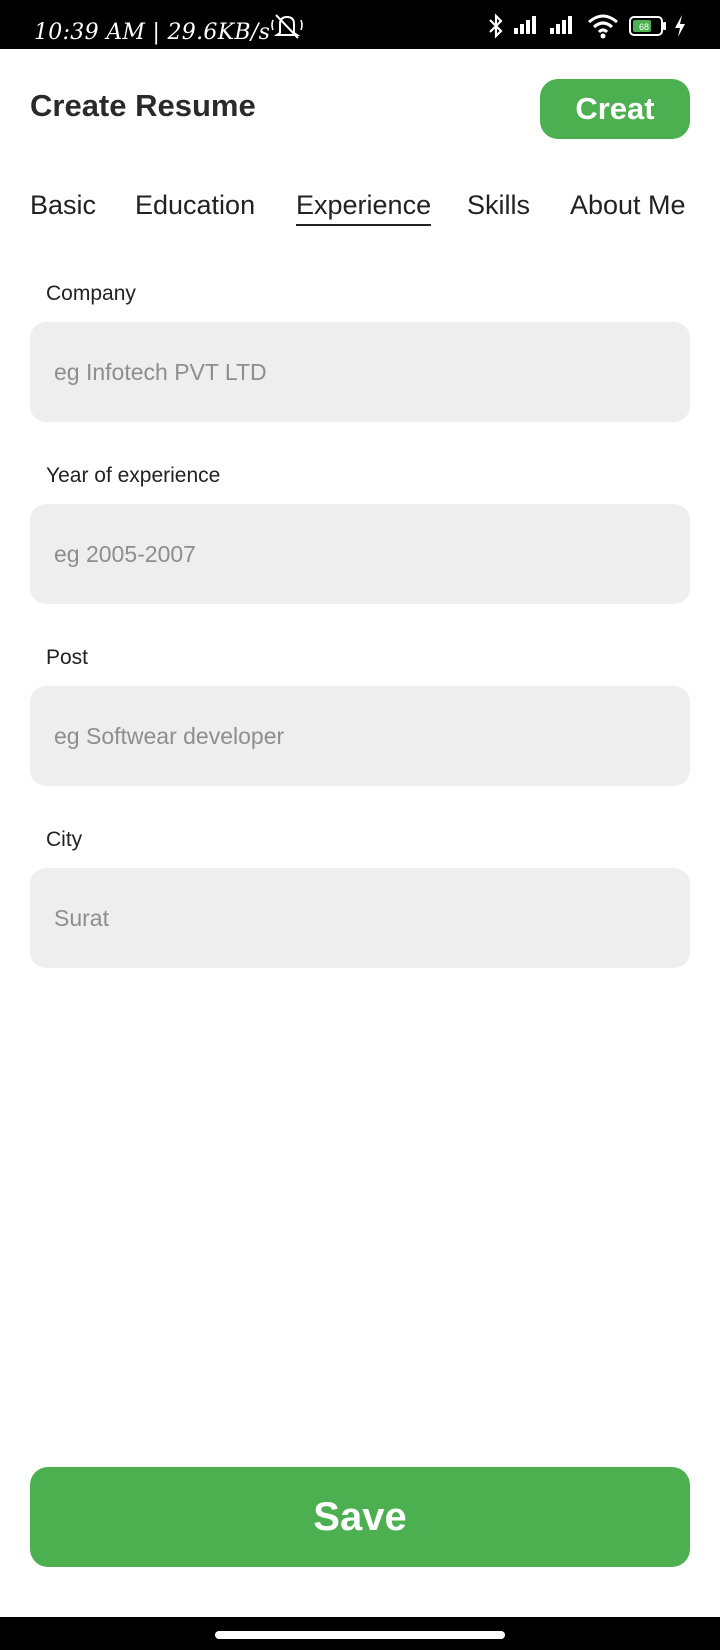  Describe the element at coordinates (64, 839) in the screenshot. I see `city-label: City` at that location.